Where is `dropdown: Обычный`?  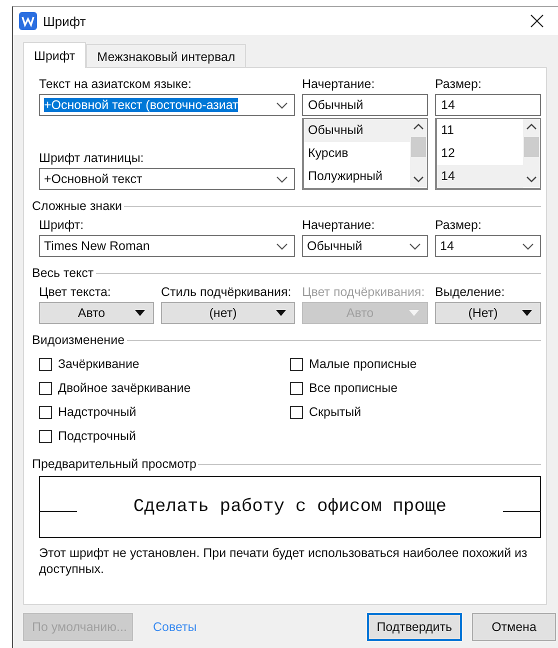 dropdown: Обычный is located at coordinates (365, 246).